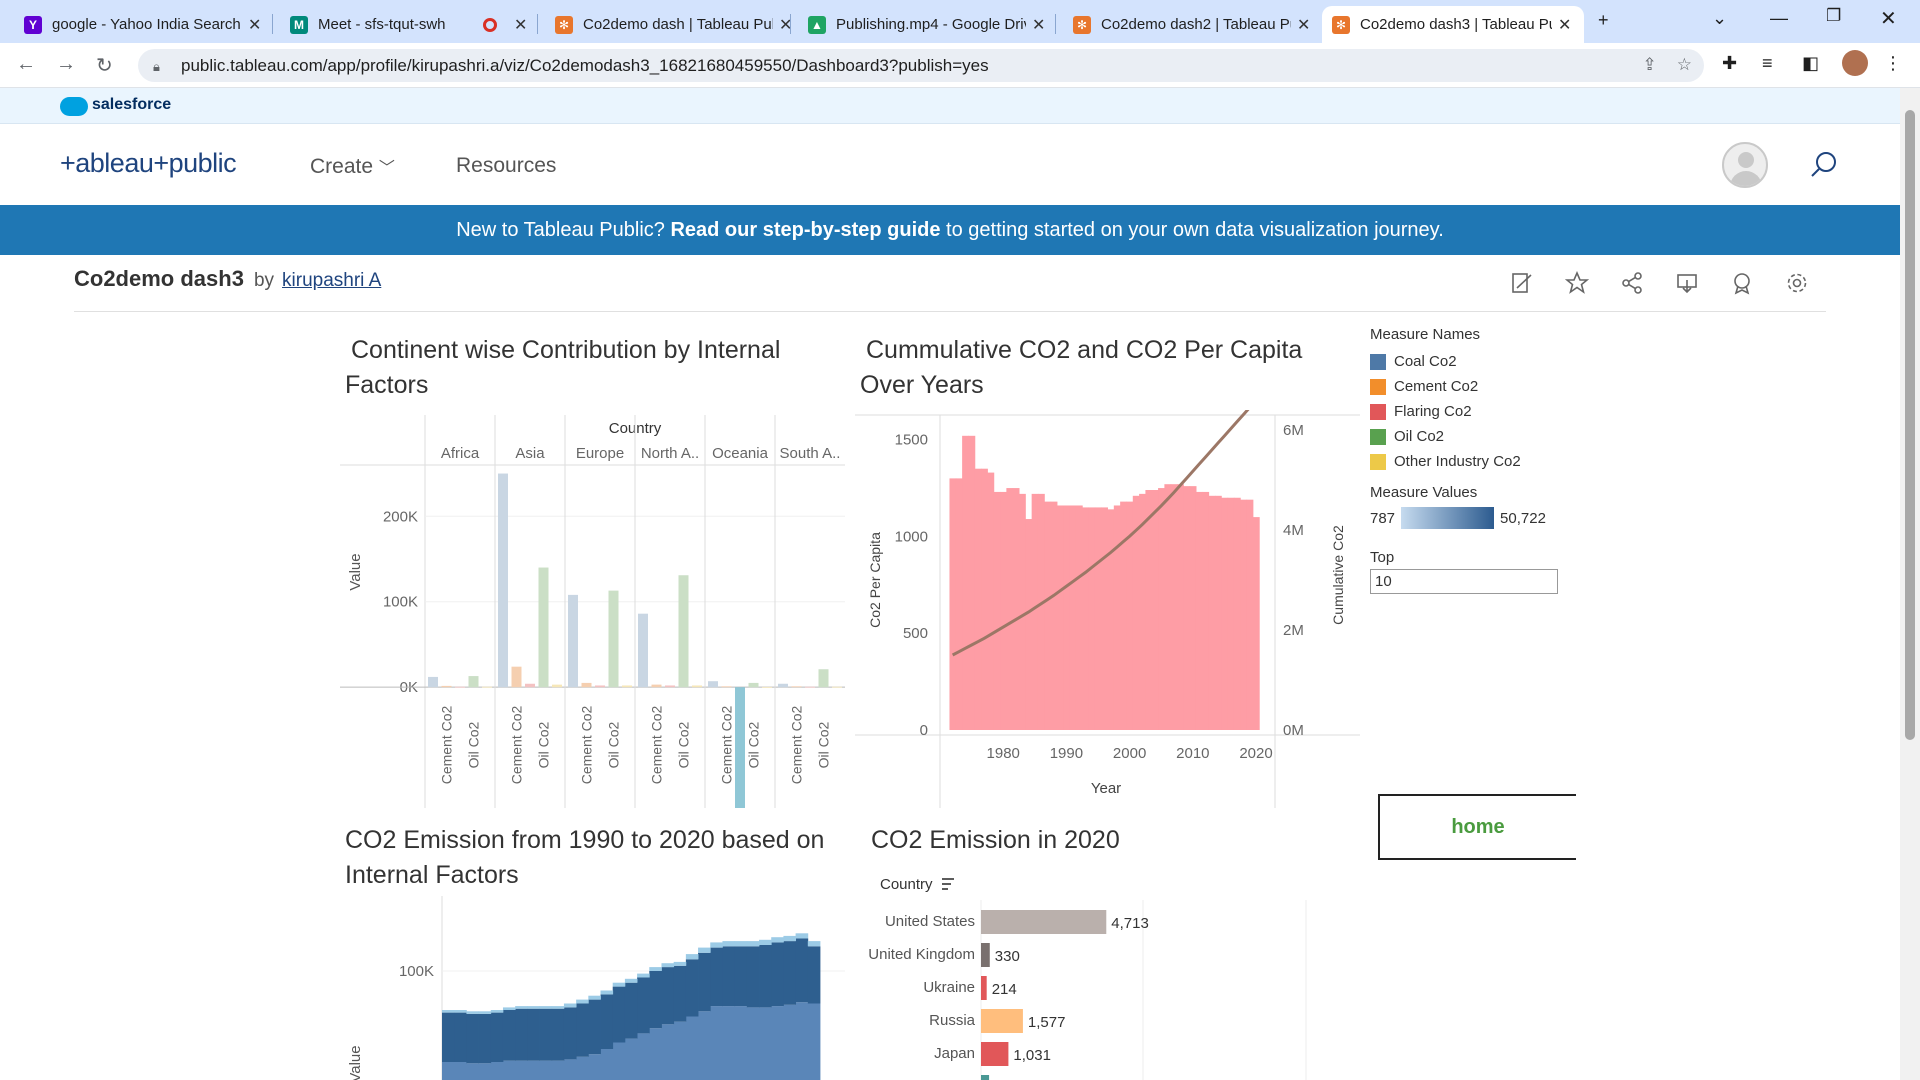  What do you see at coordinates (26, 64) in the screenshot?
I see `back-icon: ←` at bounding box center [26, 64].